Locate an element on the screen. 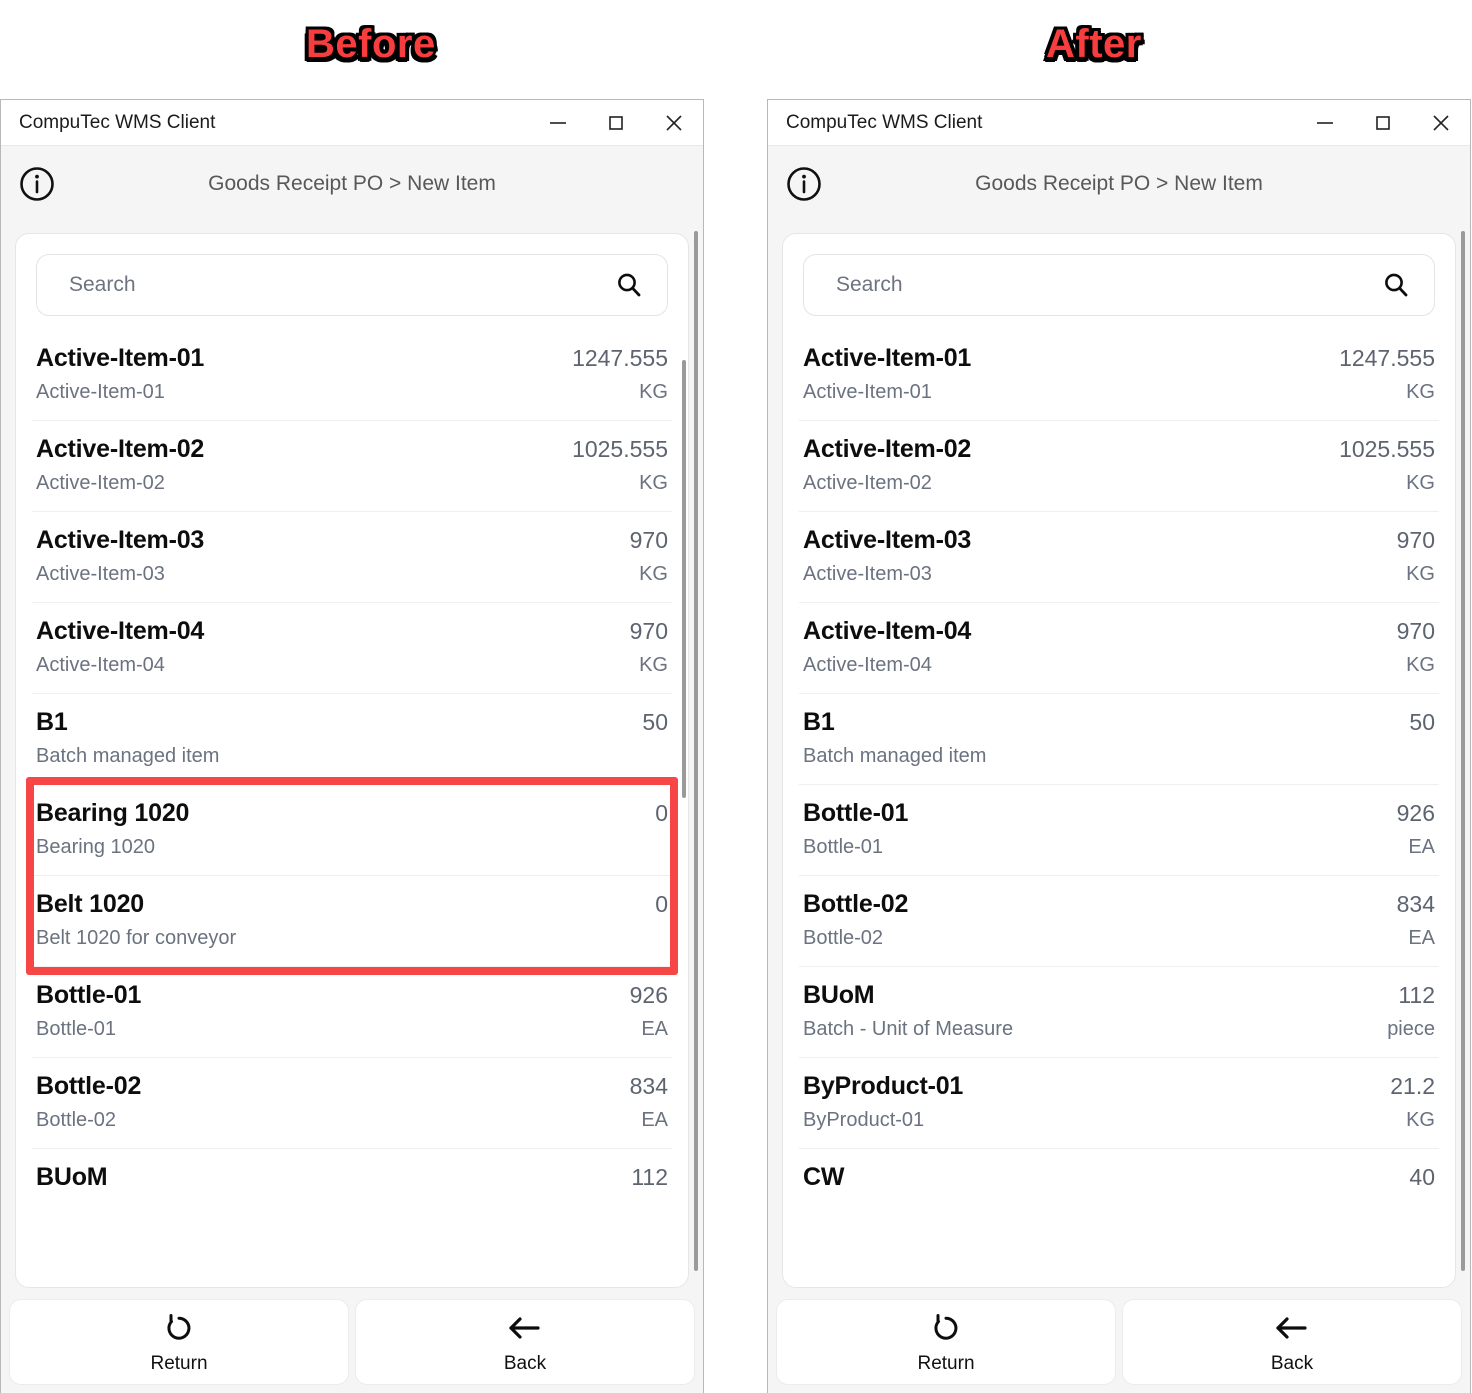 This screenshot has height=1393, width=1472. list-item: BUoM 112 Batch - Unit of Measure piece is located at coordinates (1119, 1011).